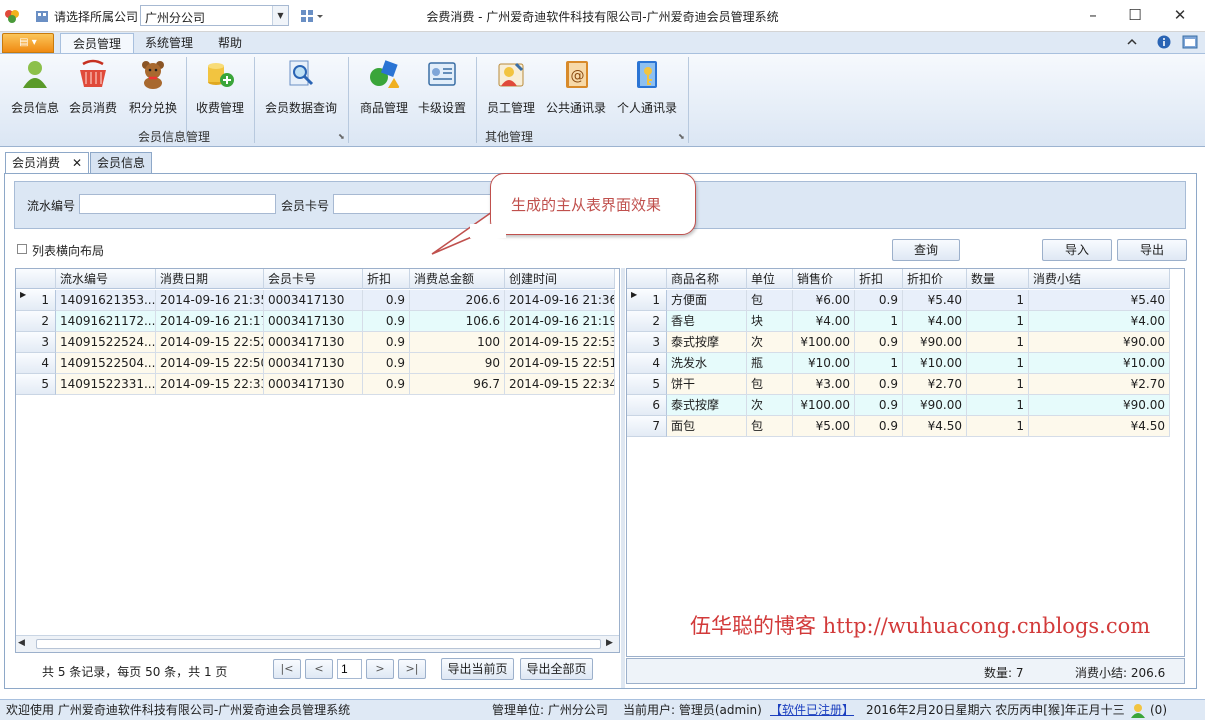 The height and width of the screenshot is (720, 1205). I want to click on current-row-arrow-icon: ▶, so click(23, 294).